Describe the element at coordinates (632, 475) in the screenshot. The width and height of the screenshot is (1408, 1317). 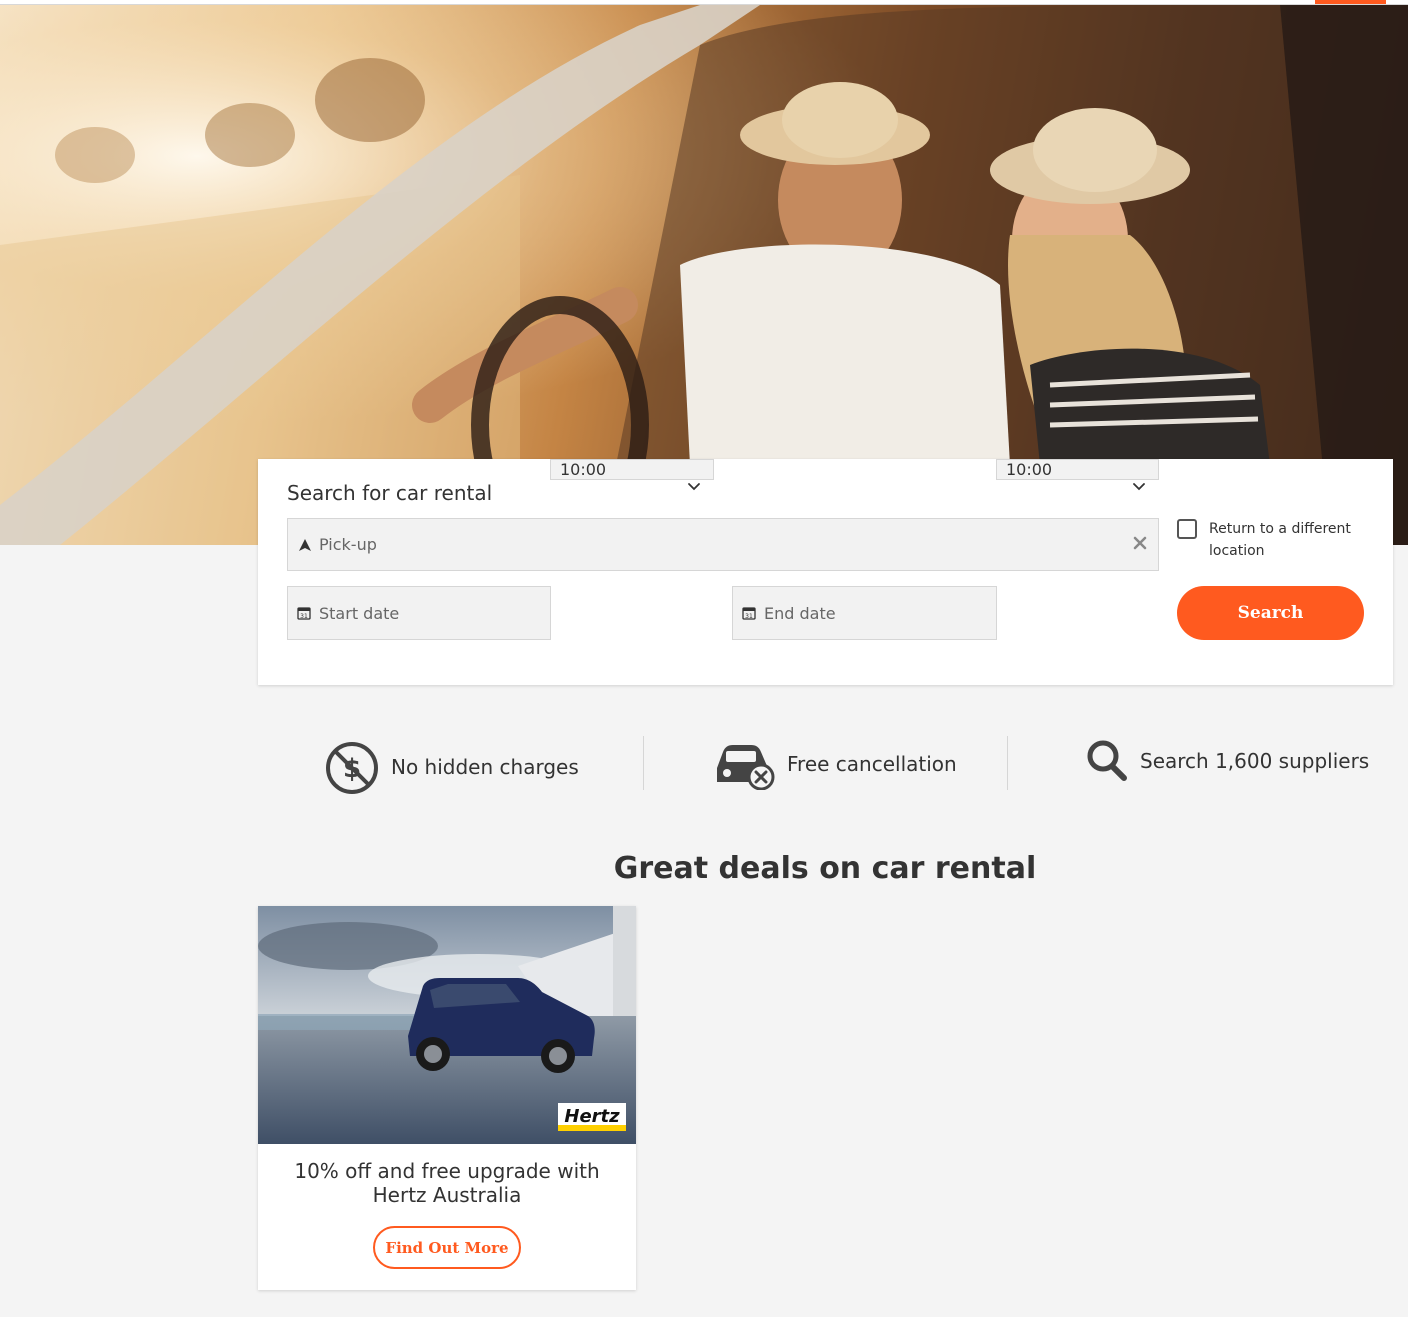
I see `start-time-select: 10:00` at that location.